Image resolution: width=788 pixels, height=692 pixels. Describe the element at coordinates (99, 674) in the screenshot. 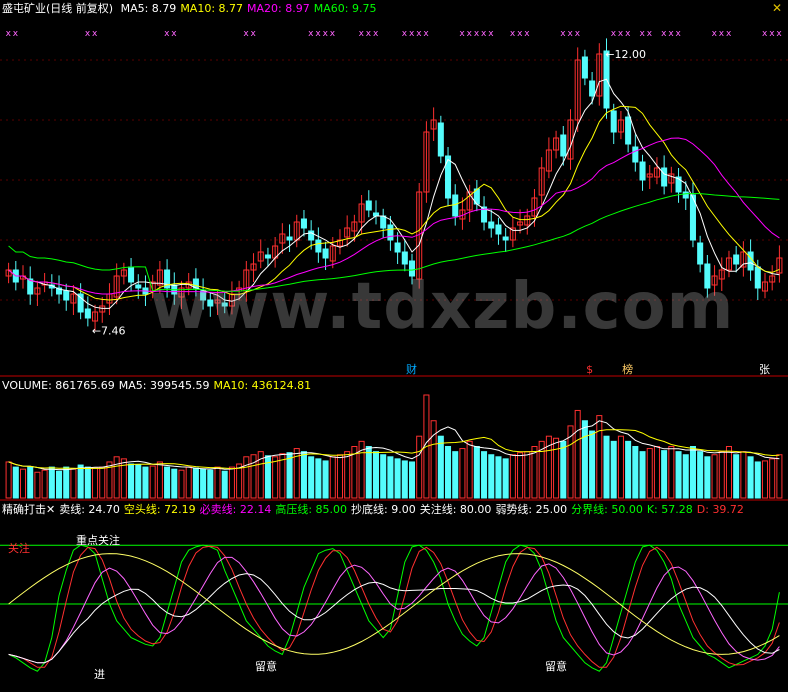

I see `indicator-annotation: 进` at that location.